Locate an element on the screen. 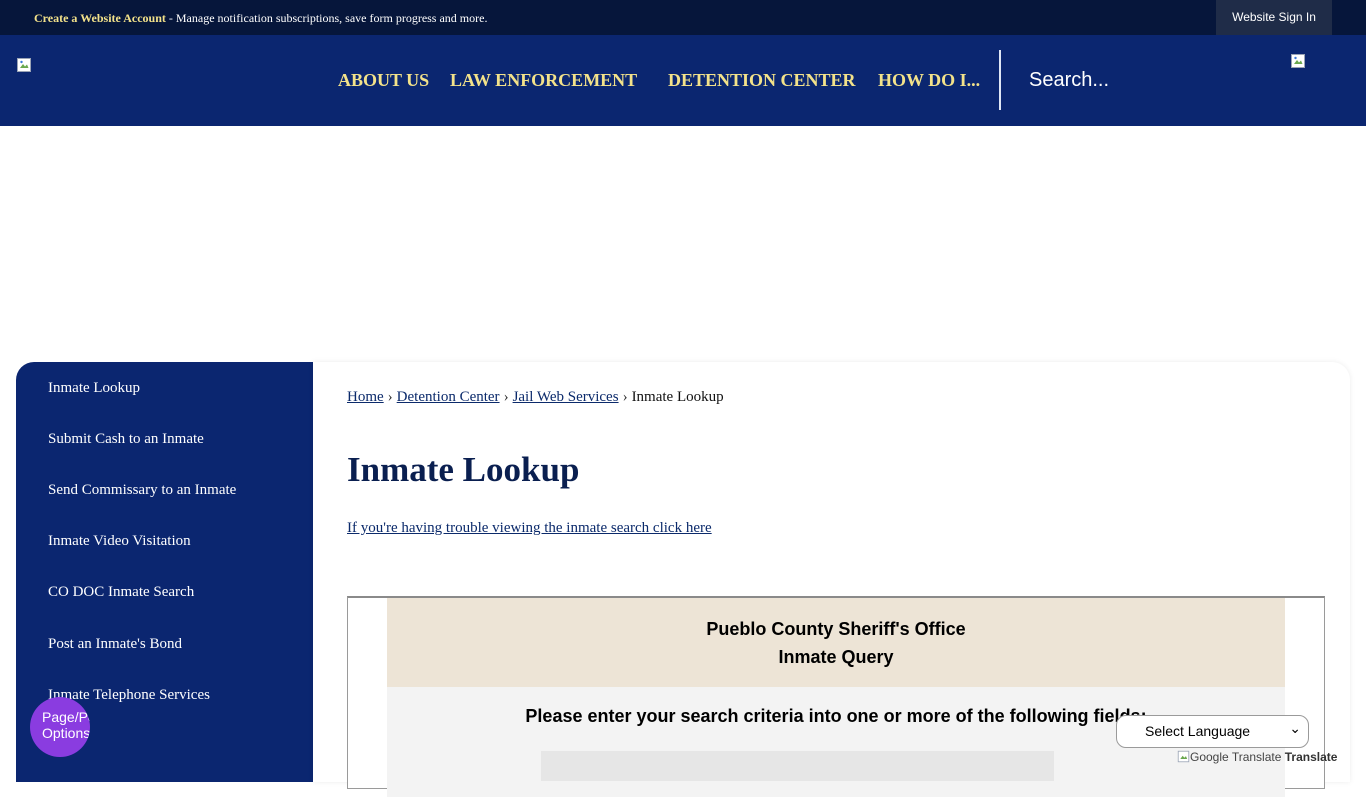 This screenshot has width=1366, height=797. website-sign-in-button: Website Sign In is located at coordinates (1274, 17).